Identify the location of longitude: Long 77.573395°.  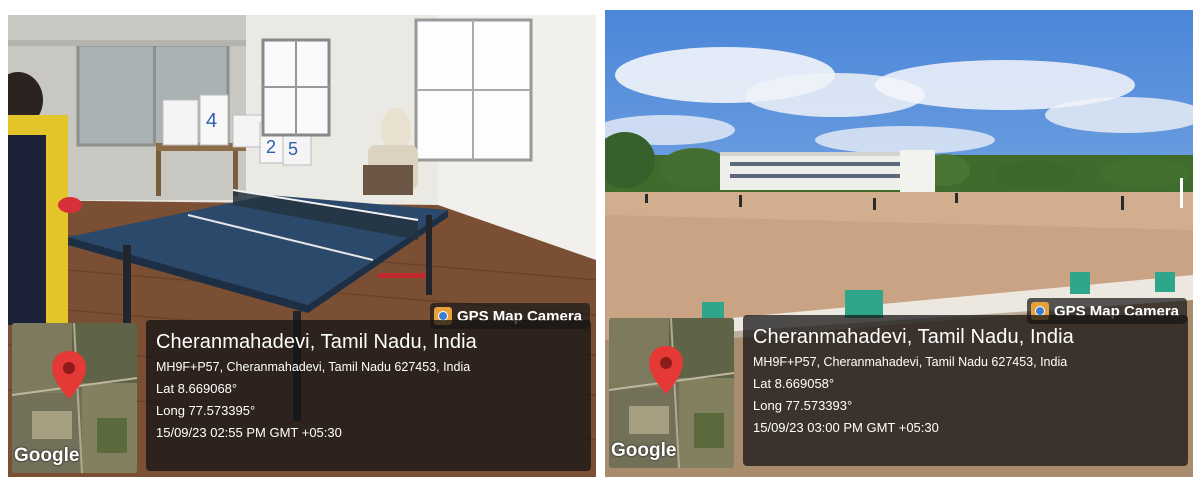
(206, 410).